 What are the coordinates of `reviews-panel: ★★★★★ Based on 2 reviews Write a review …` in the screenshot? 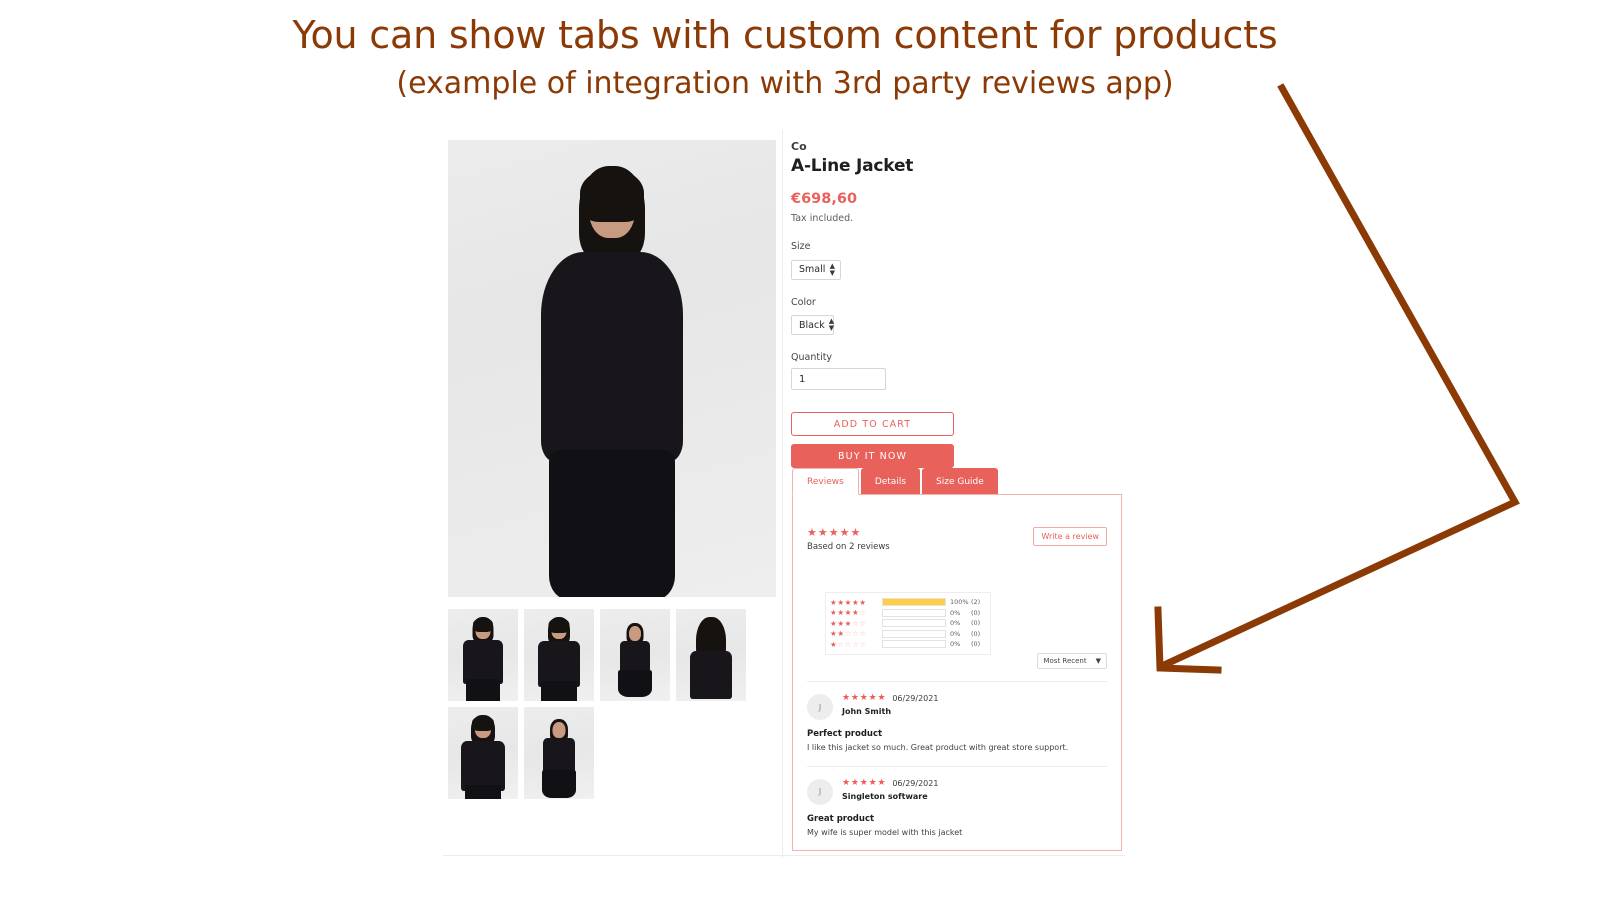 It's located at (957, 672).